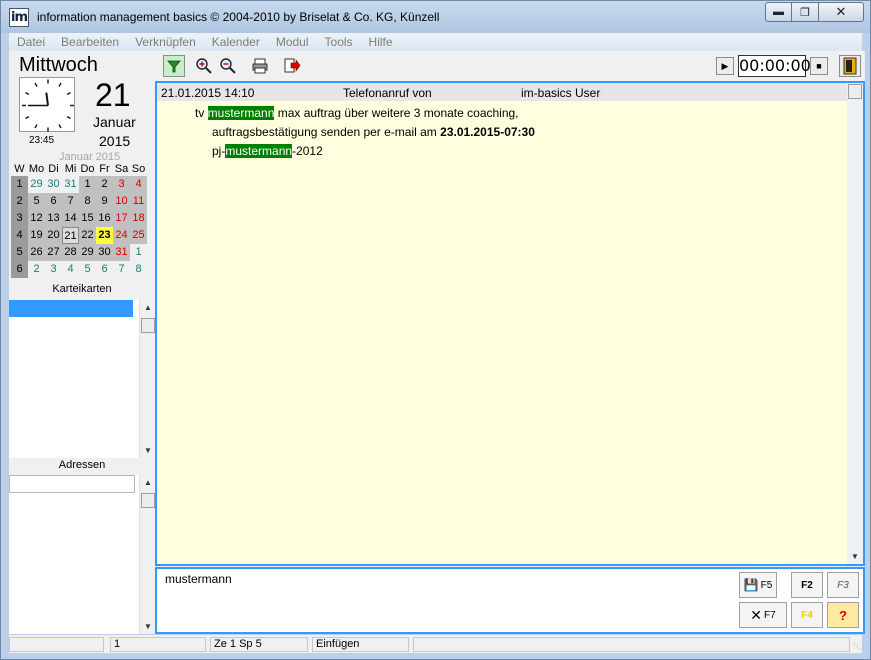 This screenshot has width=871, height=660. Describe the element at coordinates (90, 42) in the screenshot. I see `menu-bearbeiten: Bearbeiten` at that location.